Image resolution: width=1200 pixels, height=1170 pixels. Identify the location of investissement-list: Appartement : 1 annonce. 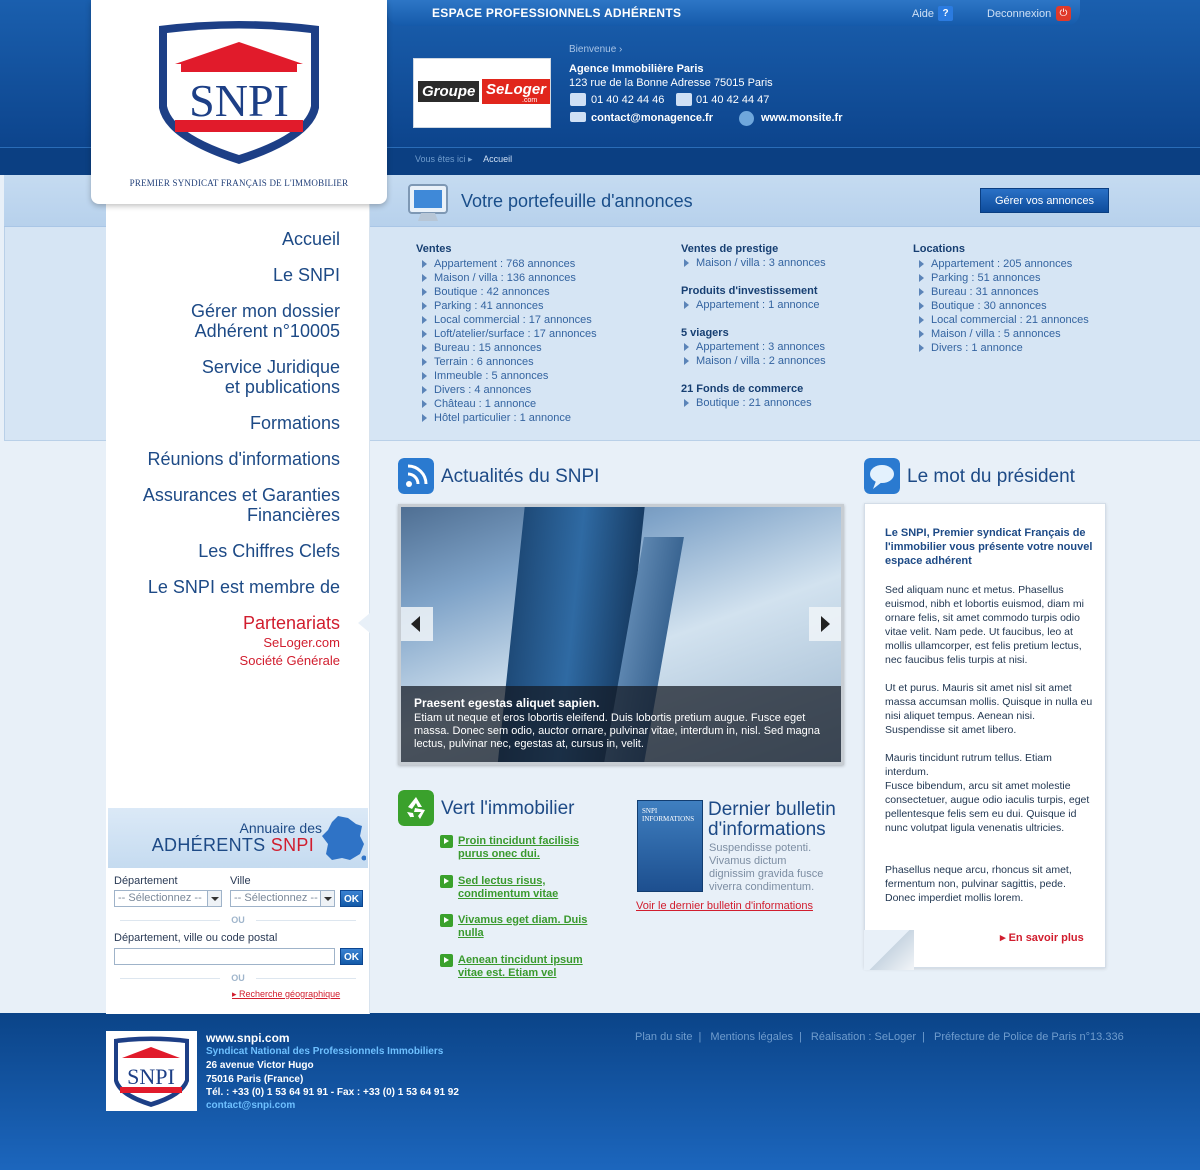
(749, 305).